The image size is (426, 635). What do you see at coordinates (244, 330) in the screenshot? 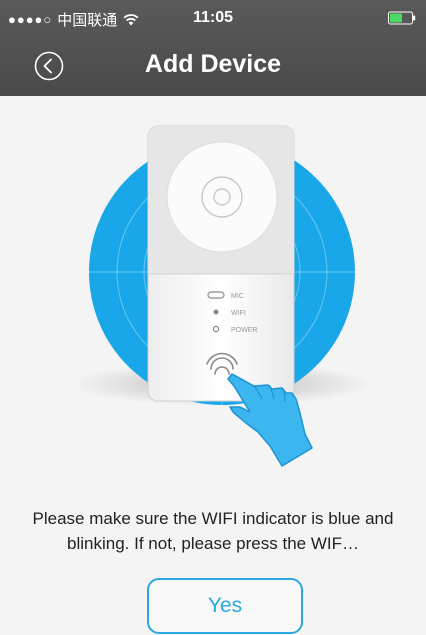
I see `indicator-label: POWER` at bounding box center [244, 330].